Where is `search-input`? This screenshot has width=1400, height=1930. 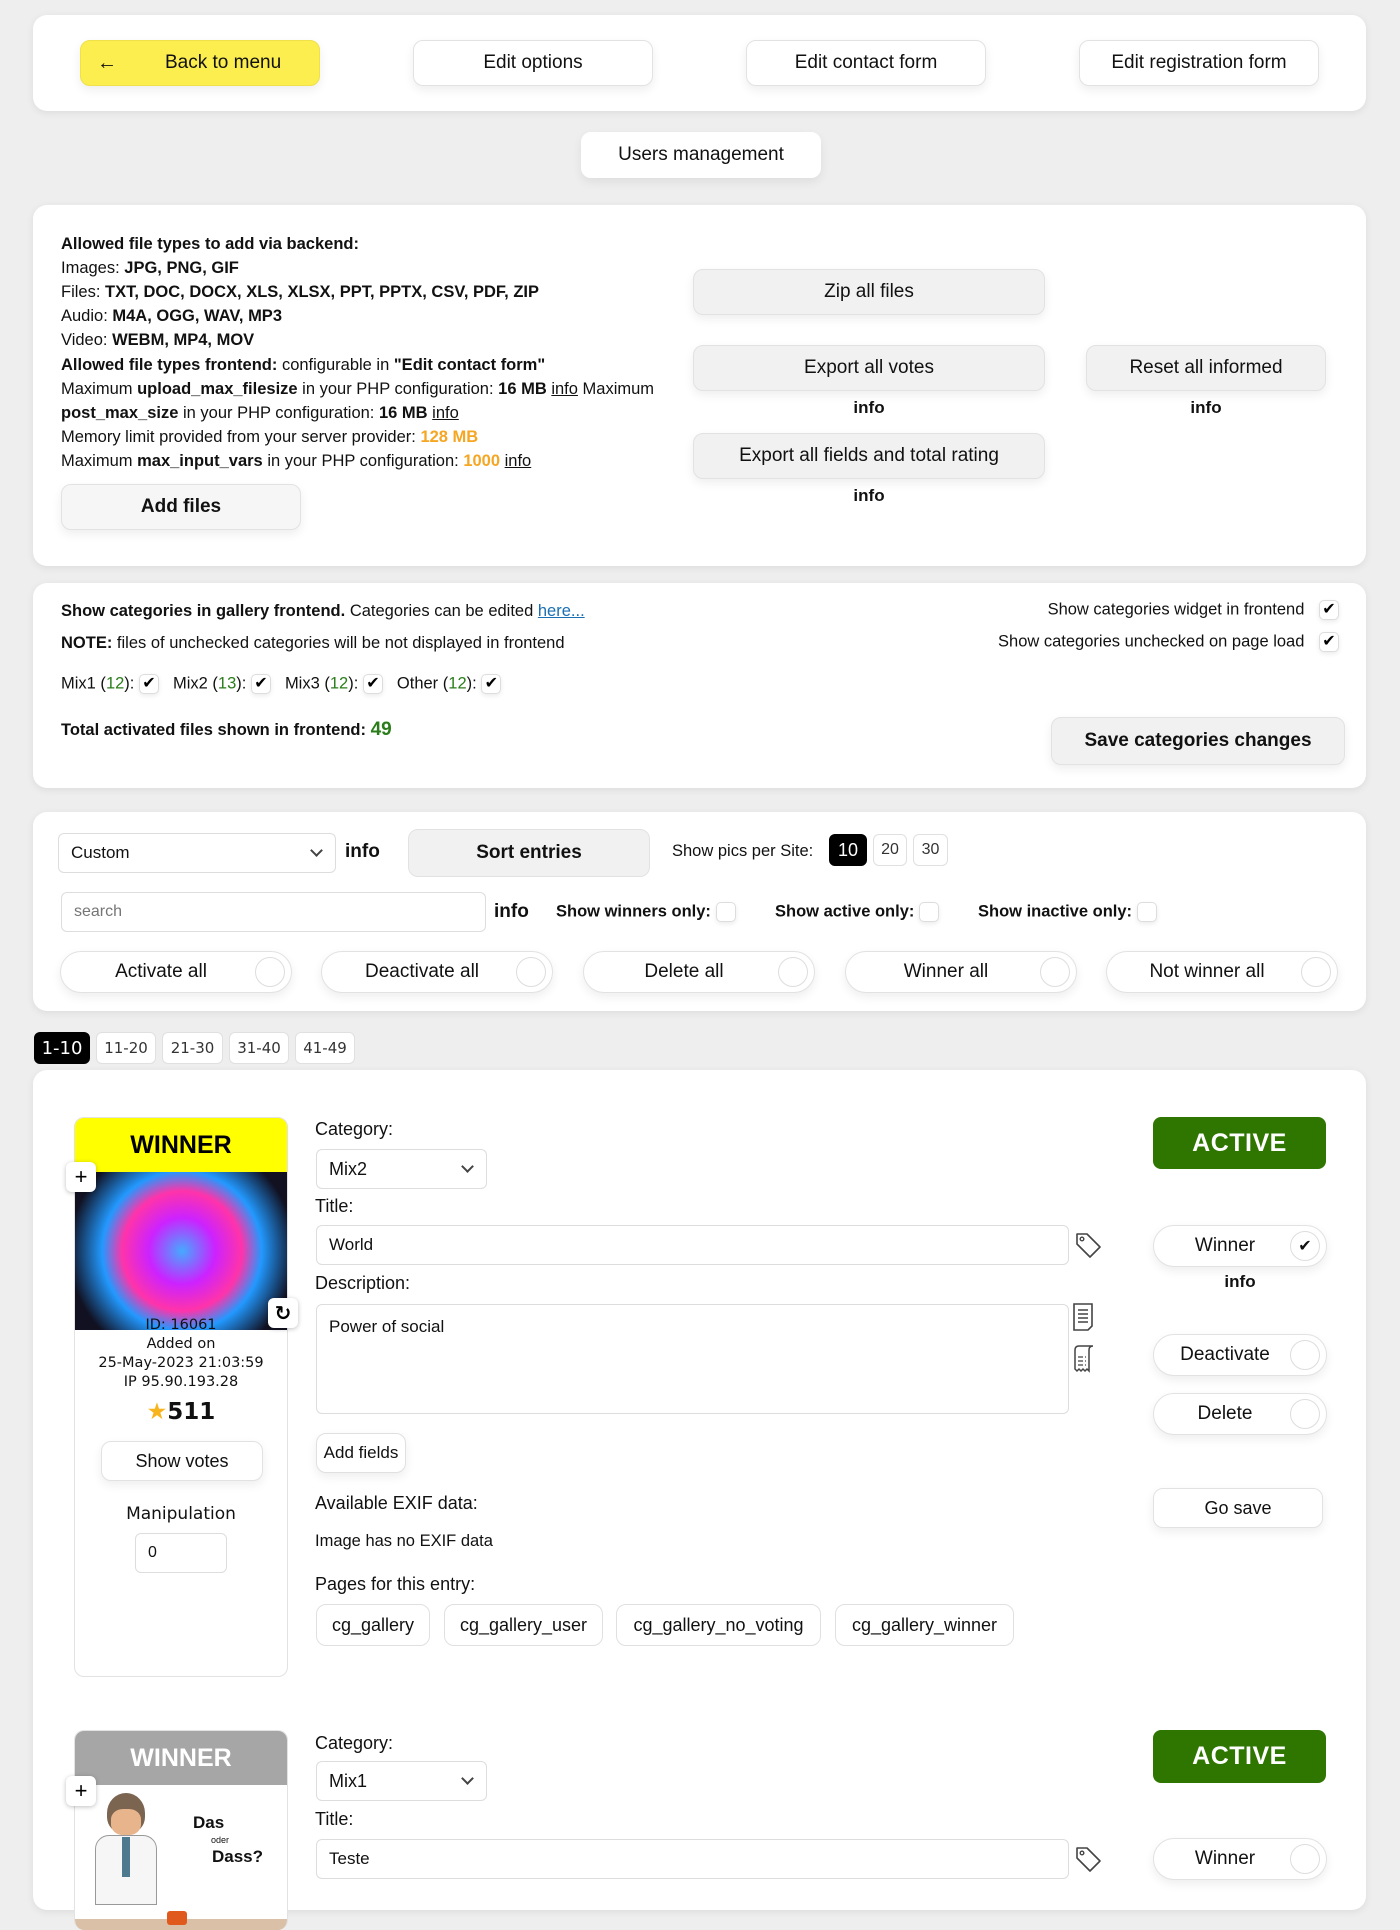
search-input is located at coordinates (273, 912).